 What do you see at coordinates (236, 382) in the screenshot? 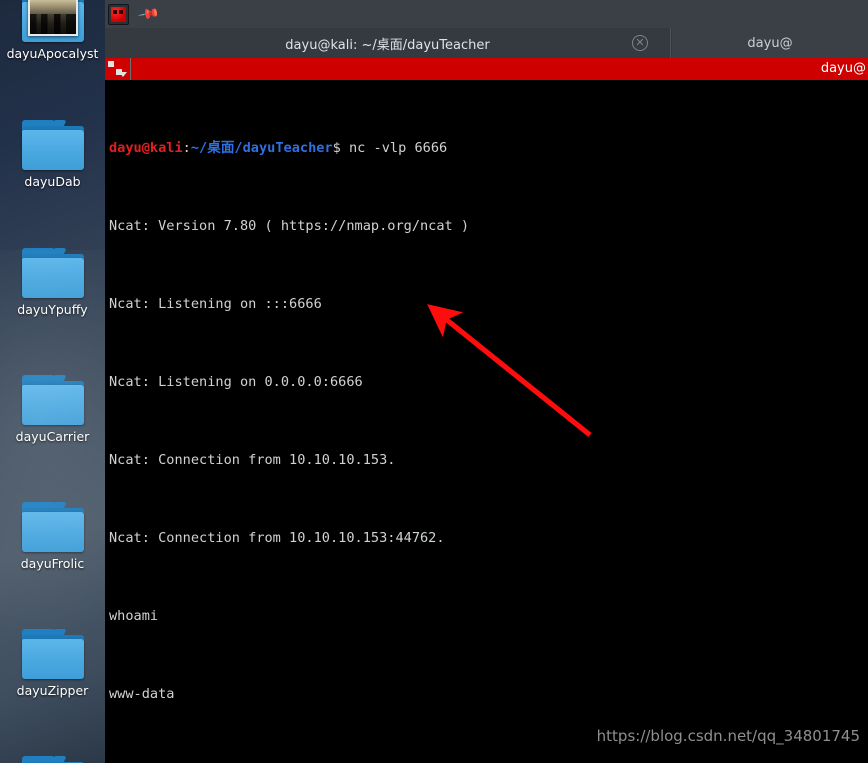
I see `terminal-line: Ncat: Listening on 0.0.0.0:6666` at bounding box center [236, 382].